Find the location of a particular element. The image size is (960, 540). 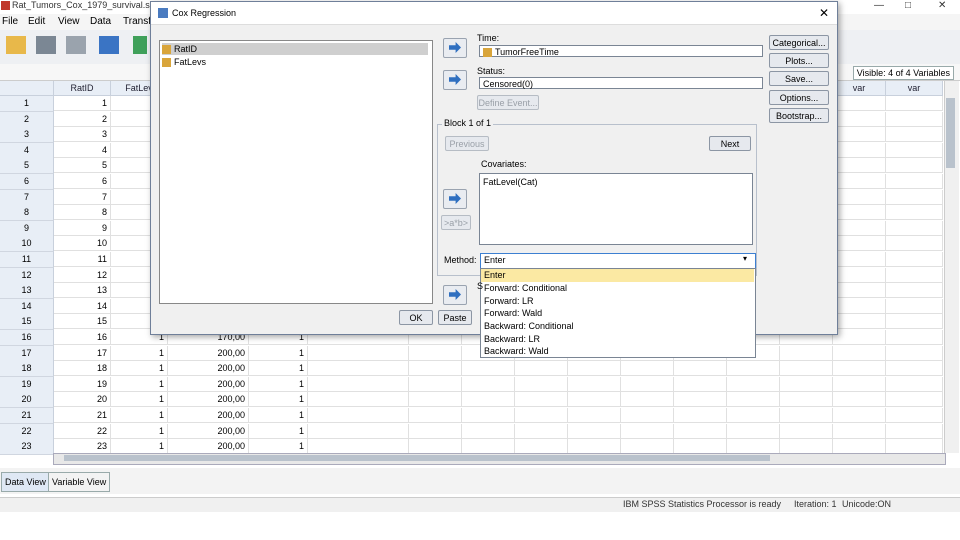

move-to-time-button is located at coordinates (455, 48).